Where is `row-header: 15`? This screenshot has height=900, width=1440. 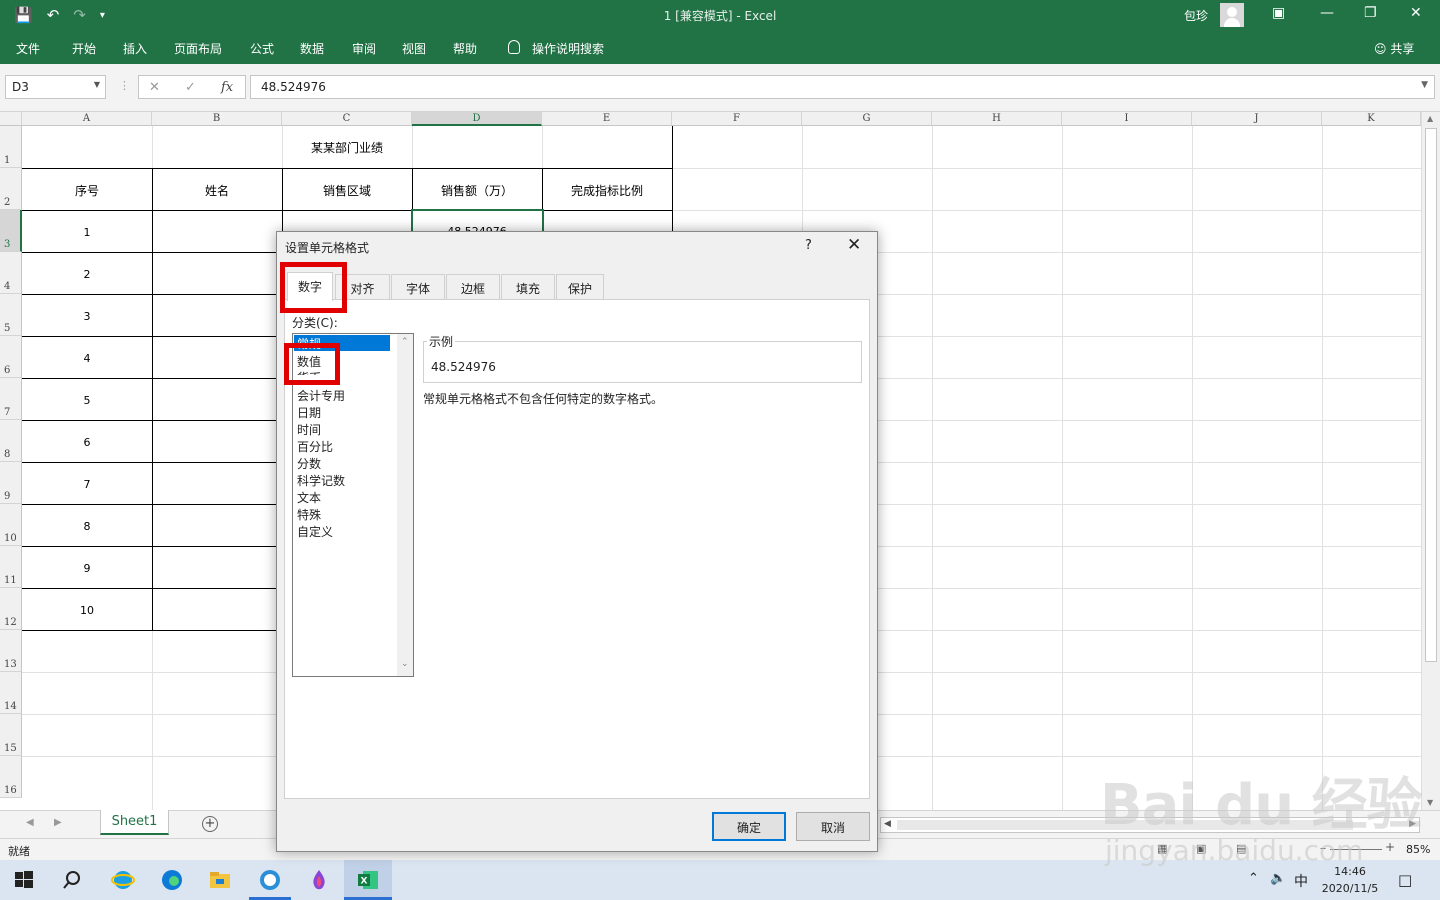 row-header: 15 is located at coordinates (11, 735).